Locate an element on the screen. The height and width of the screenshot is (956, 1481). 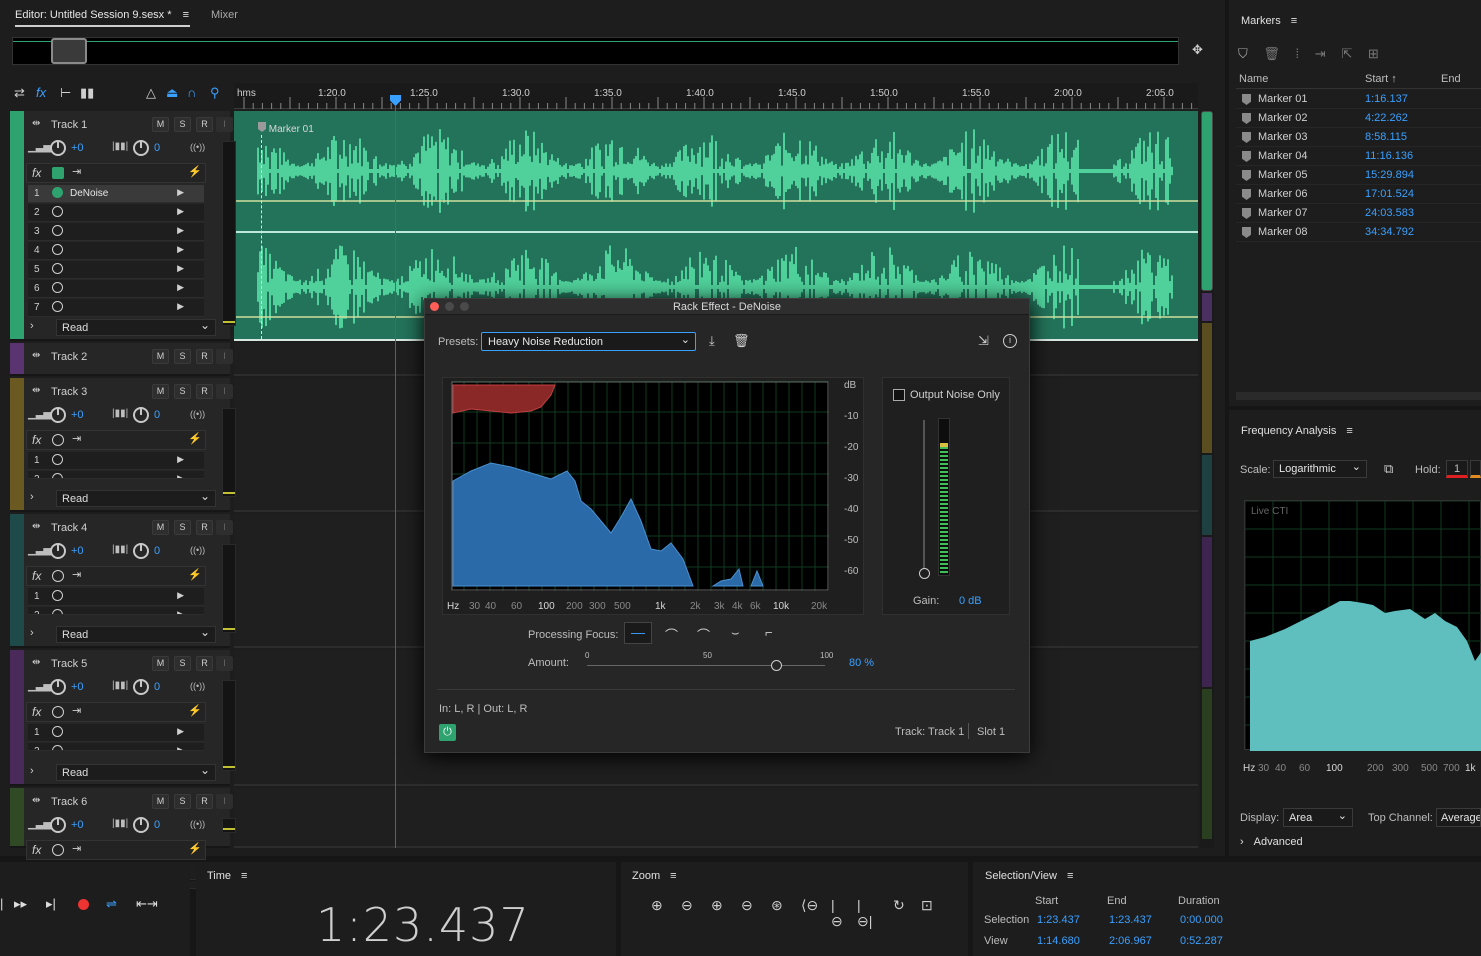
overview-viewport-handle is located at coordinates (69, 51).